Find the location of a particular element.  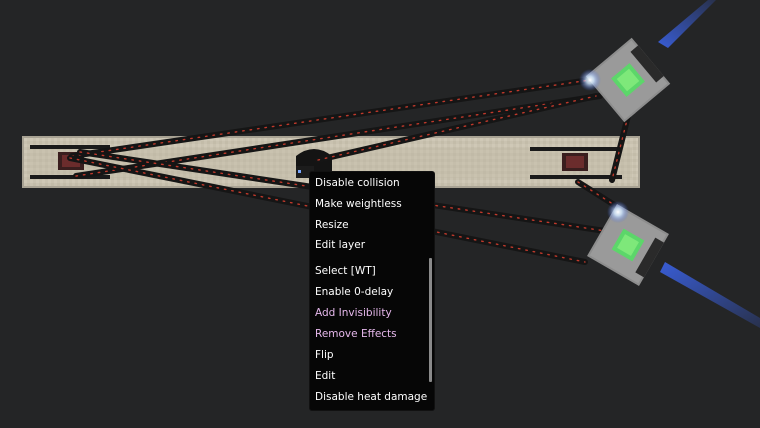

menu-item-resize: Resize is located at coordinates (332, 225).